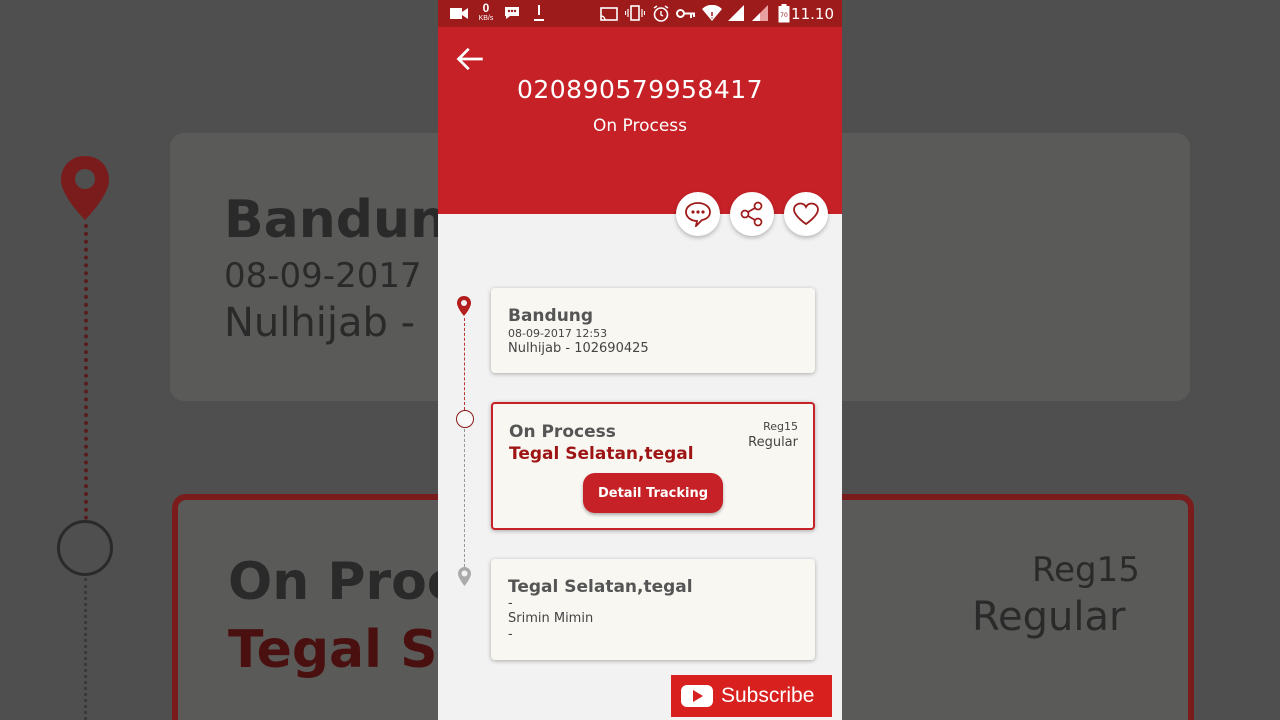 This screenshot has height=720, width=1280. What do you see at coordinates (1086, 570) in the screenshot?
I see `bg-active-code: Reg15` at bounding box center [1086, 570].